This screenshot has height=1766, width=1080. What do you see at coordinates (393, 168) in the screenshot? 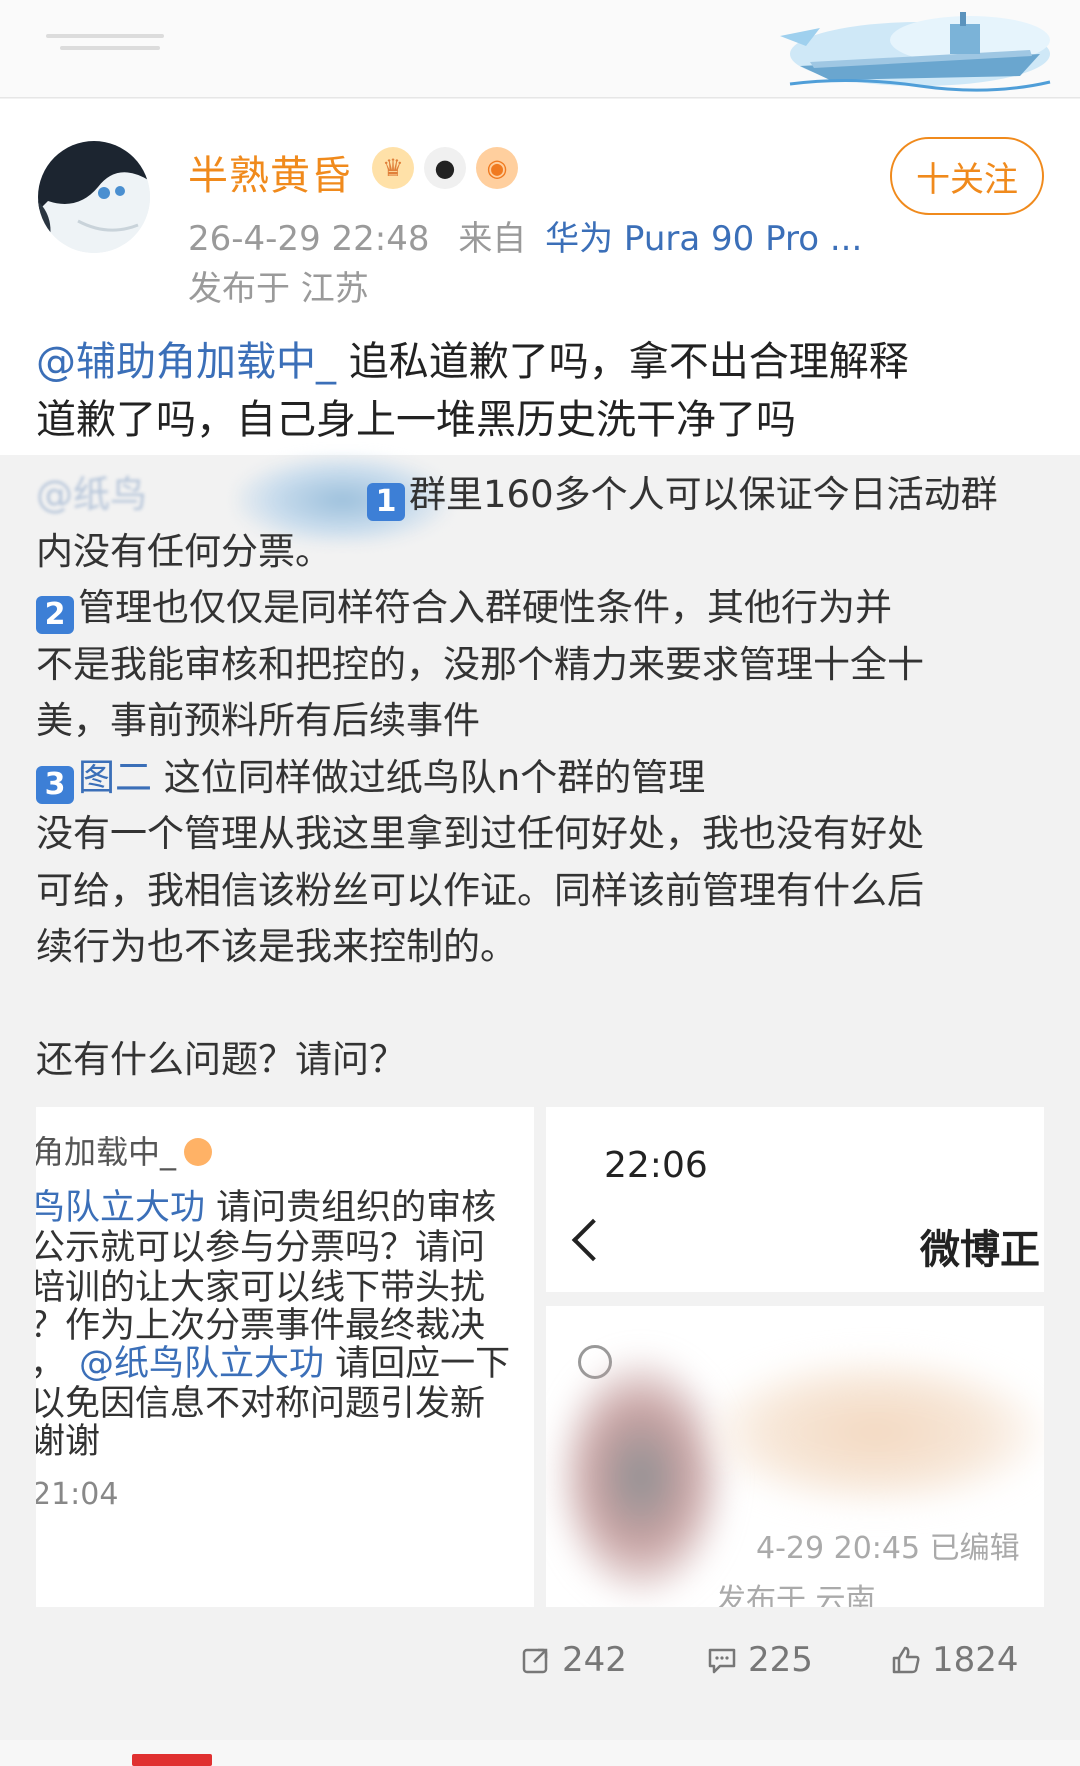
I see `crown-badge-icon: ♛` at bounding box center [393, 168].